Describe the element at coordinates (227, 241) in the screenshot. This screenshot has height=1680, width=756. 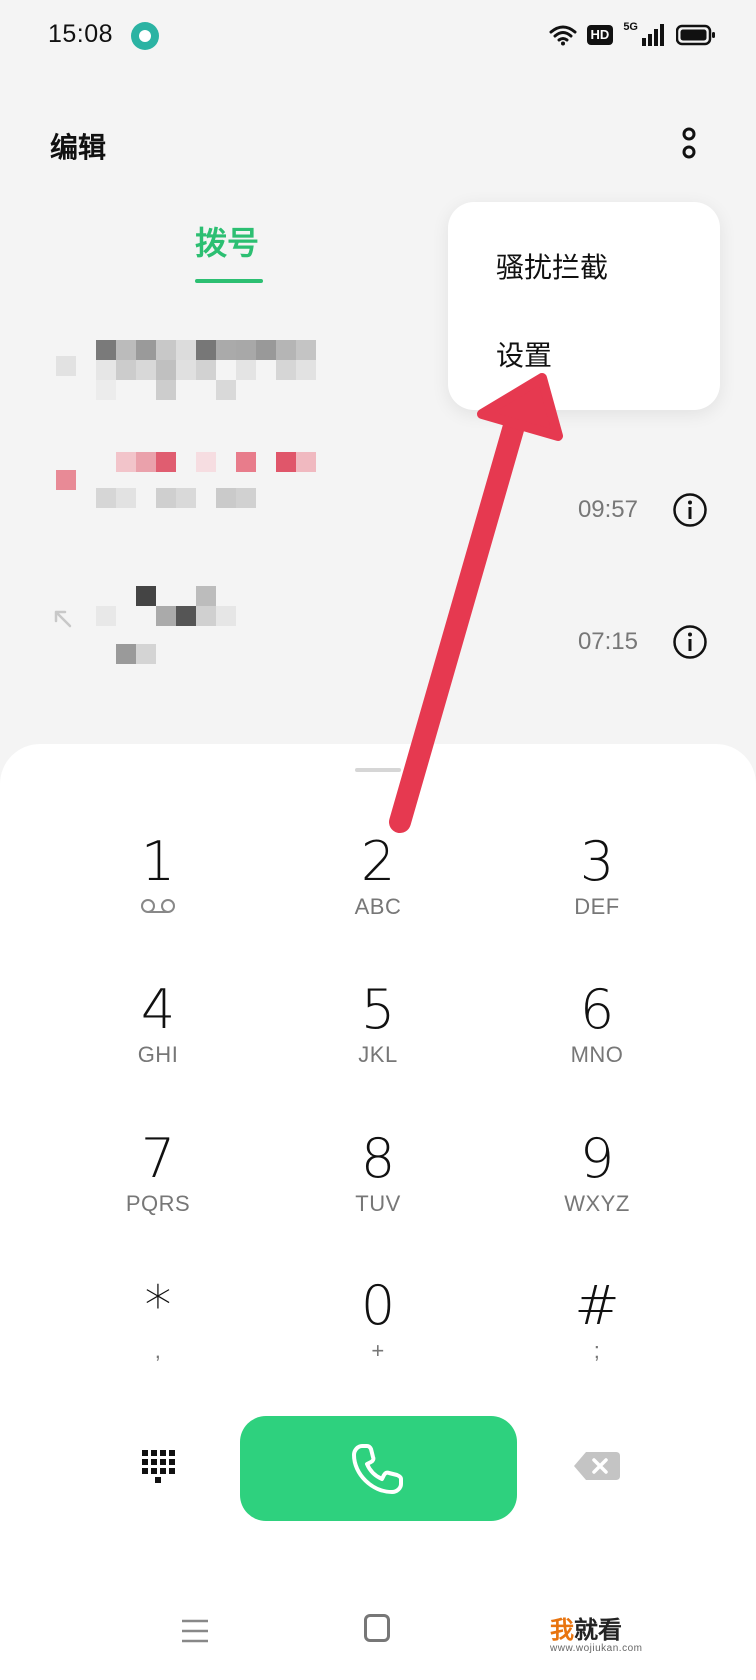
I see `tab-dial: 拨号` at that location.